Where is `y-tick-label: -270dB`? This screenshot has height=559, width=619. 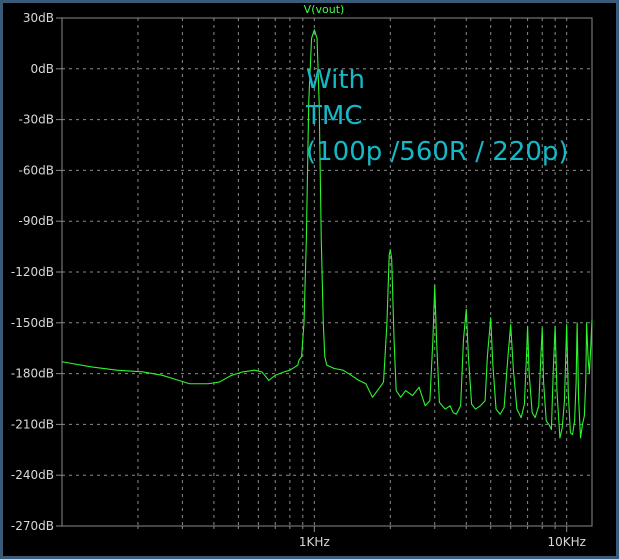 y-tick-label: -270dB is located at coordinates (32, 526).